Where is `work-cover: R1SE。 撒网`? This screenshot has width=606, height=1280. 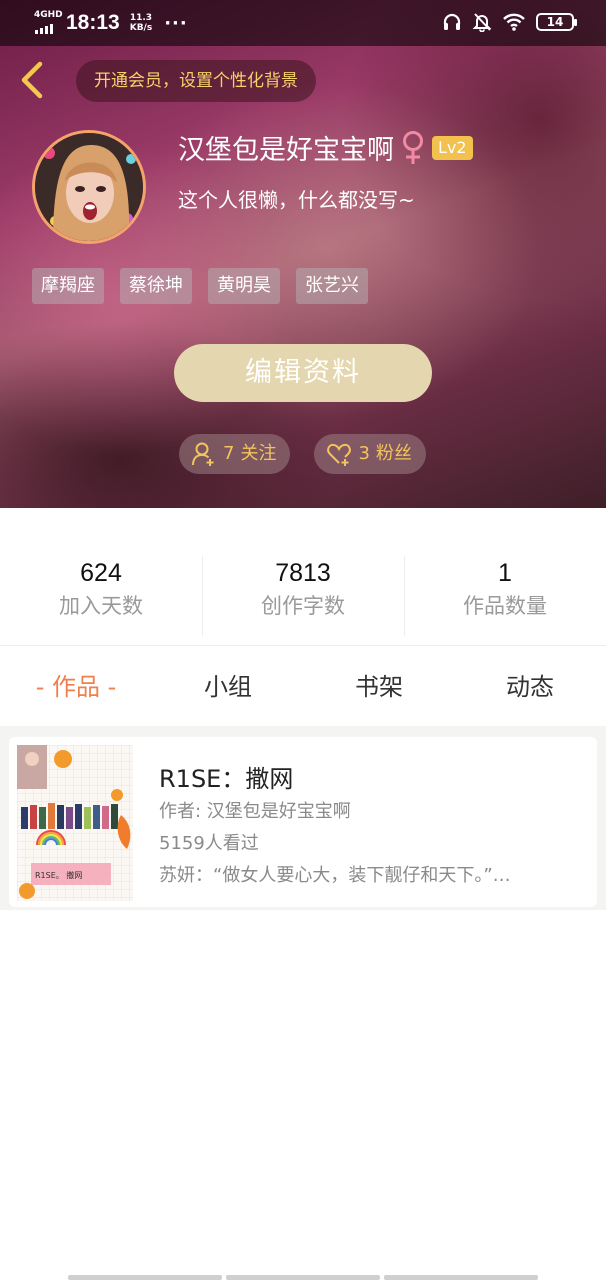
work-cover: R1SE。 撒网 is located at coordinates (75, 823).